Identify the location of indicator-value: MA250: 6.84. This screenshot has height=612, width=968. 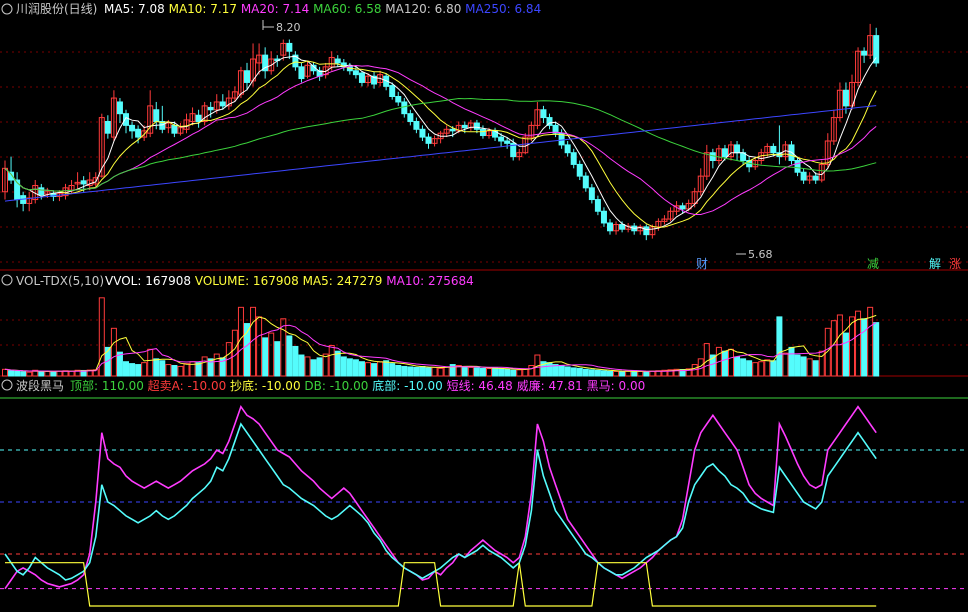
(503, 9).